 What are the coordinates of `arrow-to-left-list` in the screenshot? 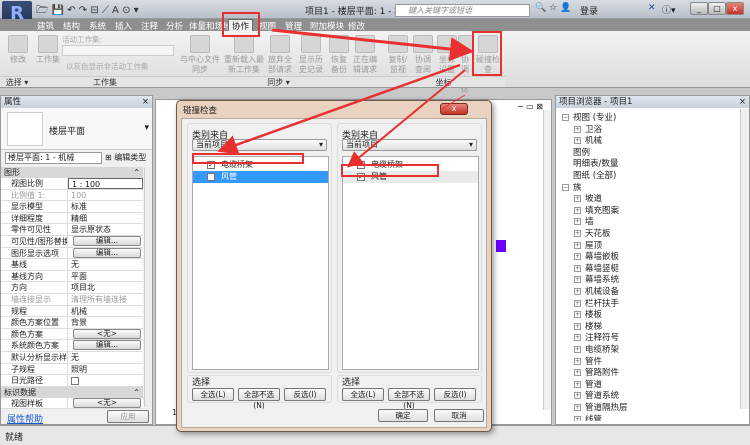 It's located at (339, 109).